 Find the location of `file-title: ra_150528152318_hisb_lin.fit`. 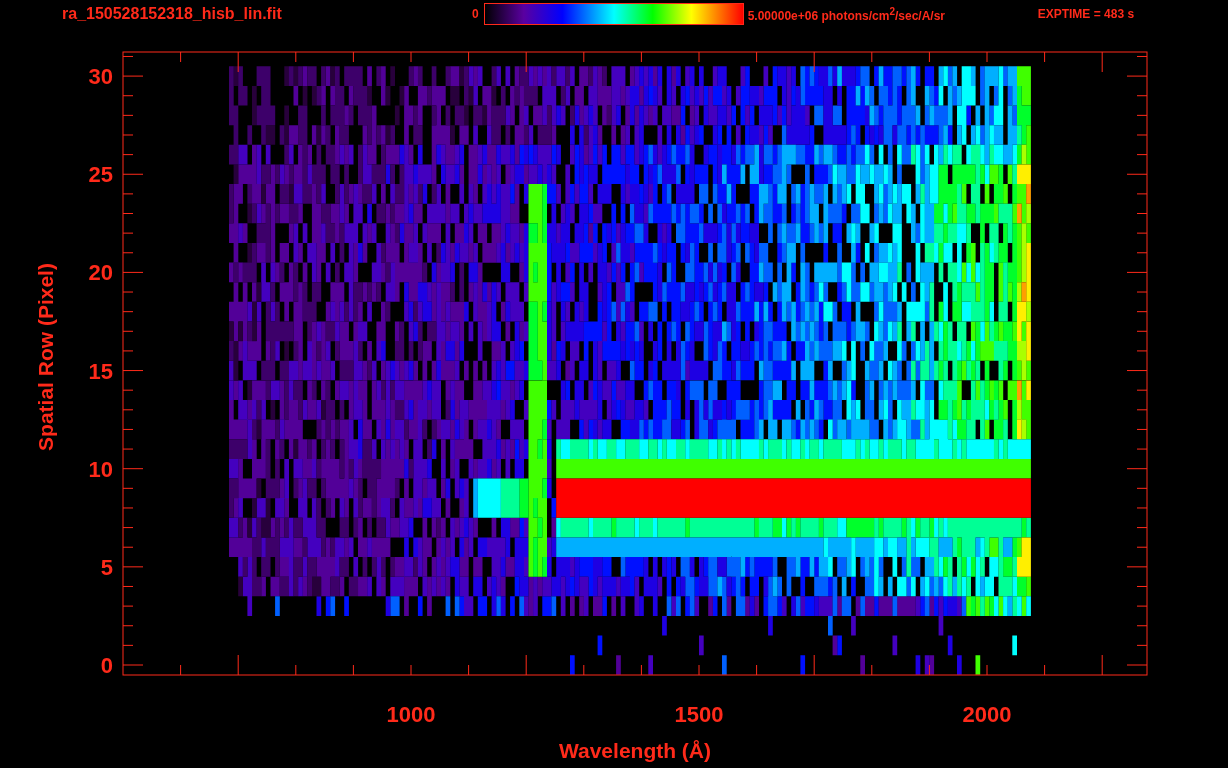

file-title: ra_150528152318_hisb_lin.fit is located at coordinates (172, 14).